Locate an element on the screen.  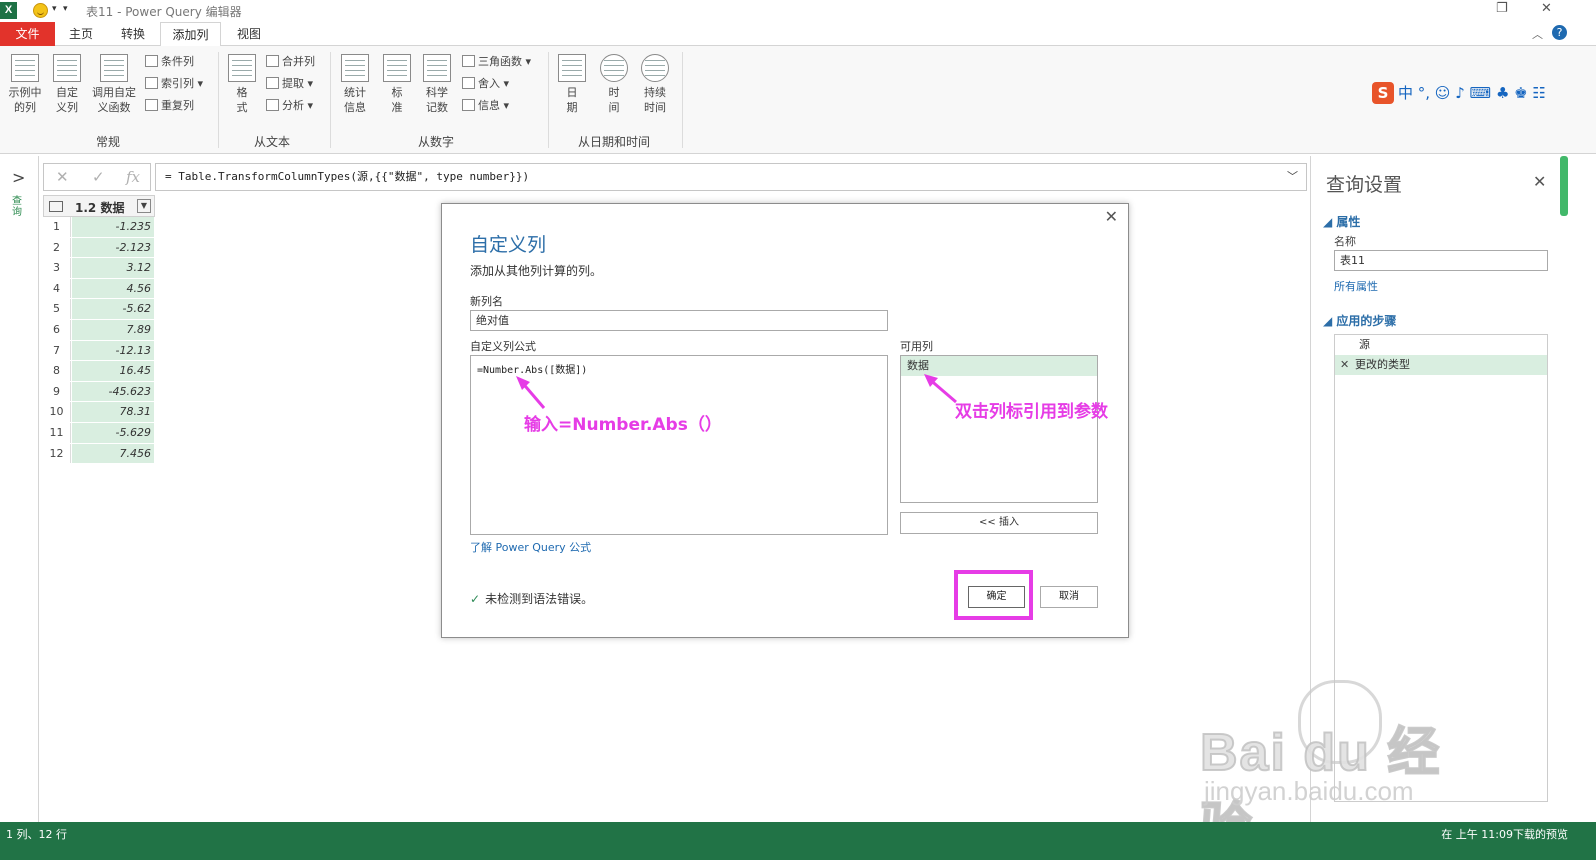
cell-value: -1.235 is located at coordinates (113, 227).